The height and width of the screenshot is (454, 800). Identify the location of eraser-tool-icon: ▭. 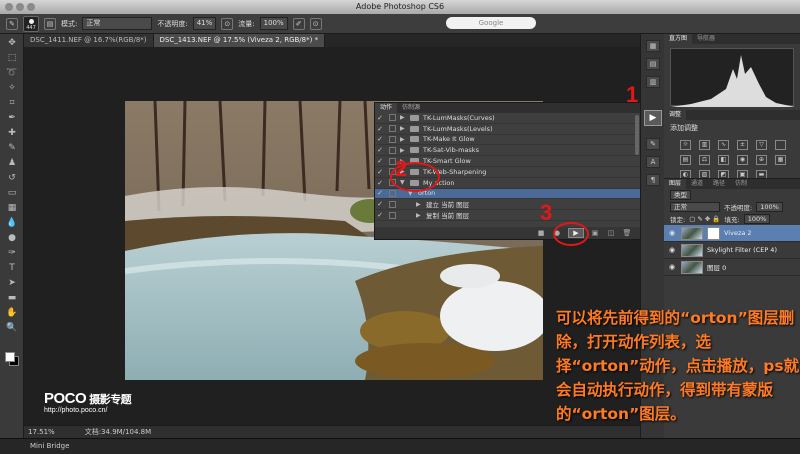
(12, 193).